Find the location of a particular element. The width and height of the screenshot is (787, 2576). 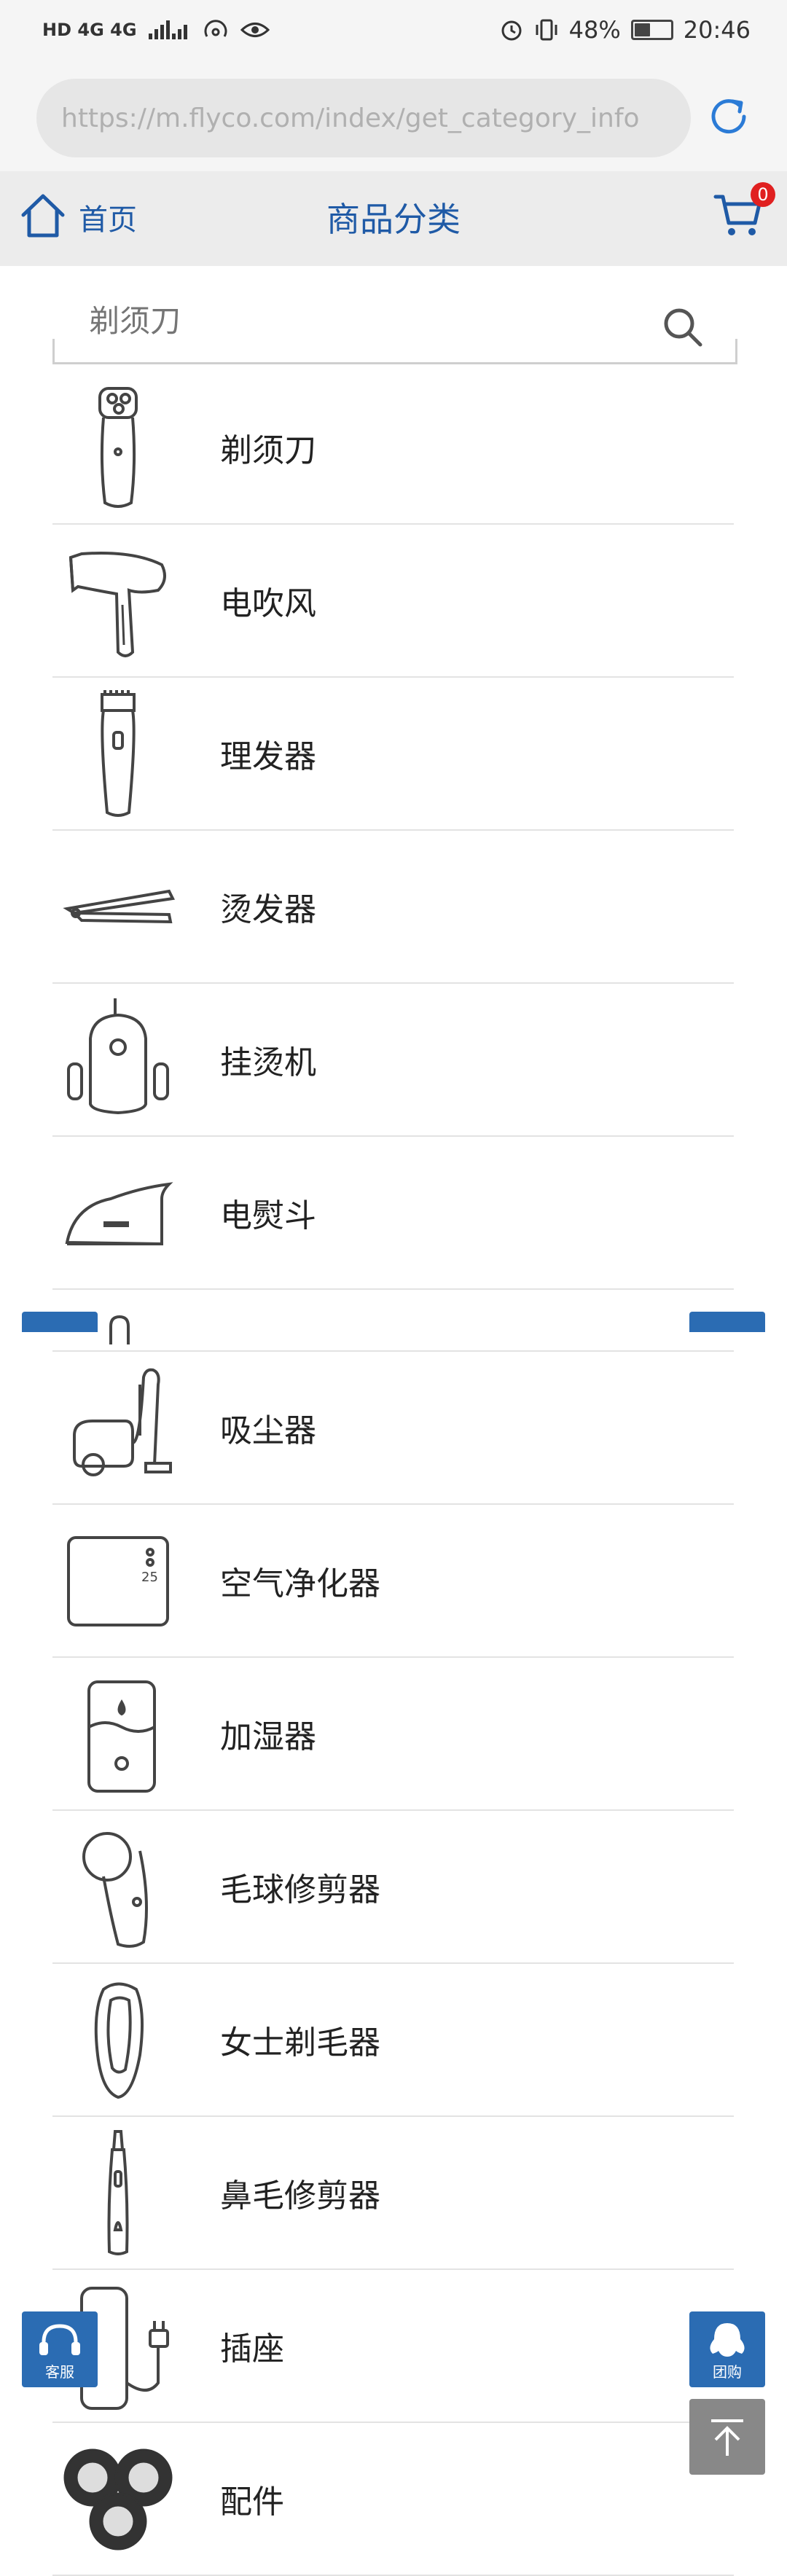

group-buy-button-partial is located at coordinates (727, 1322).